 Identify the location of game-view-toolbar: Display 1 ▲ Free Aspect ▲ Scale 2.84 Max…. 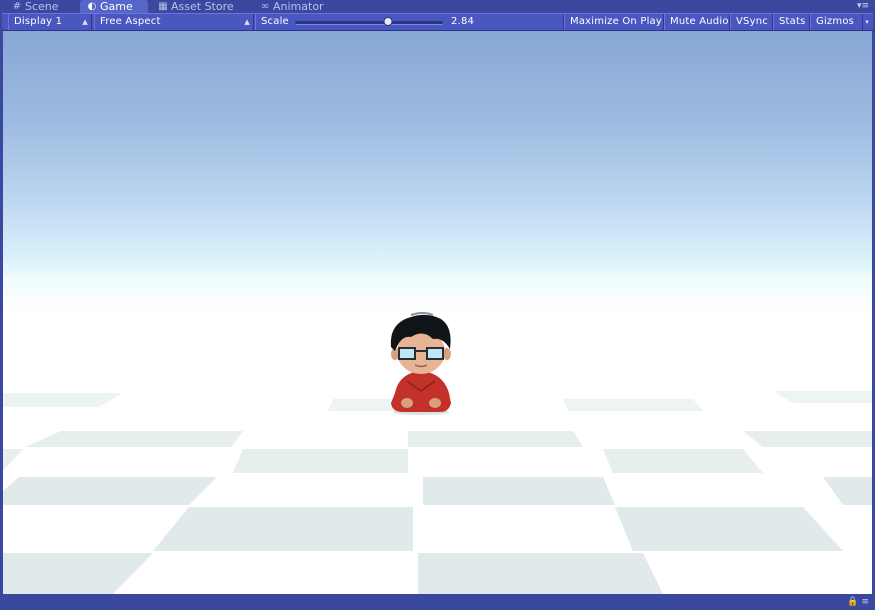
(437, 22).